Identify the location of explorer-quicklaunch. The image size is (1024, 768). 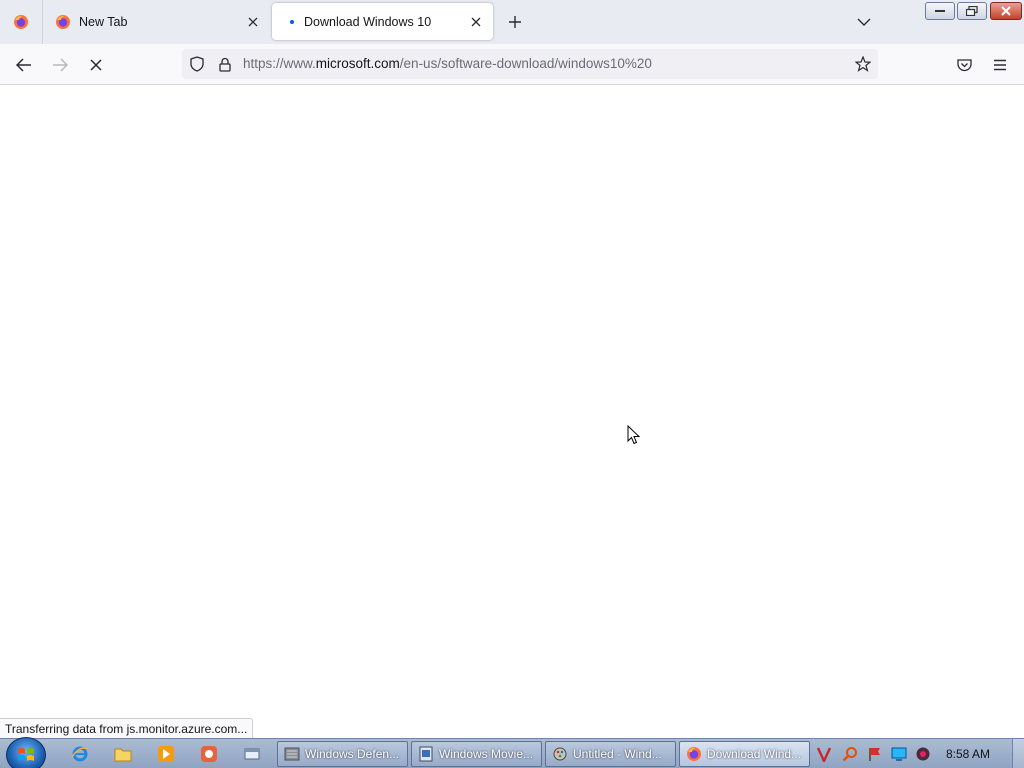
(123, 754).